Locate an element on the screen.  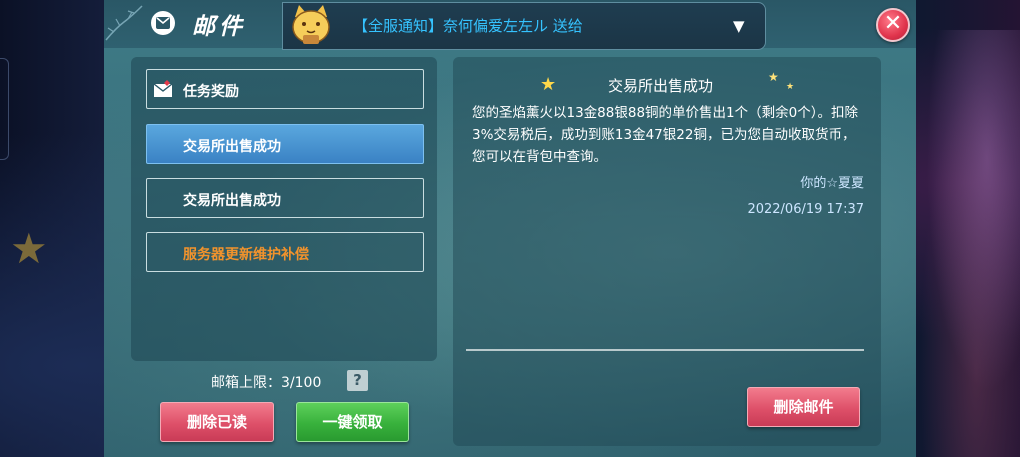
background-character is located at coordinates (965, 243).